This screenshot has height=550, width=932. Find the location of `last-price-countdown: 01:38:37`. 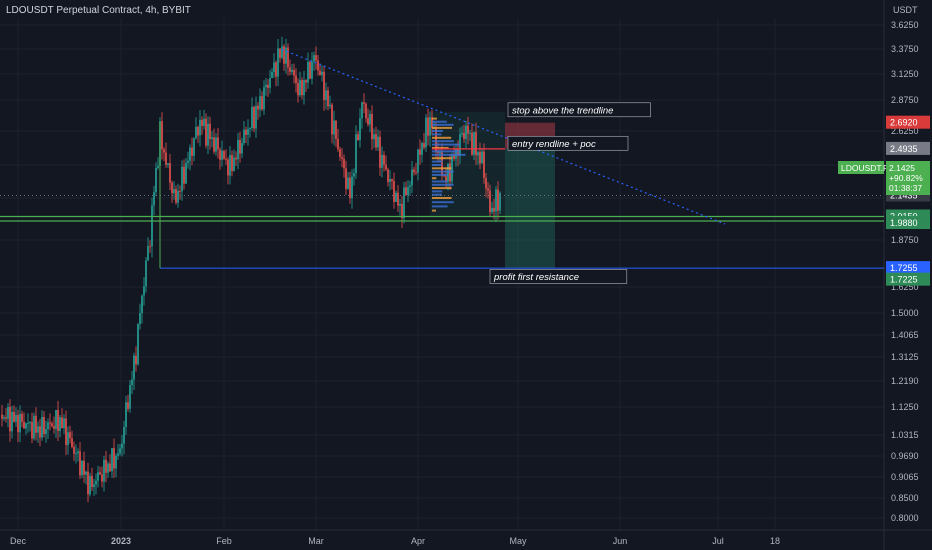

last-price-countdown: 01:38:37 is located at coordinates (905, 188).